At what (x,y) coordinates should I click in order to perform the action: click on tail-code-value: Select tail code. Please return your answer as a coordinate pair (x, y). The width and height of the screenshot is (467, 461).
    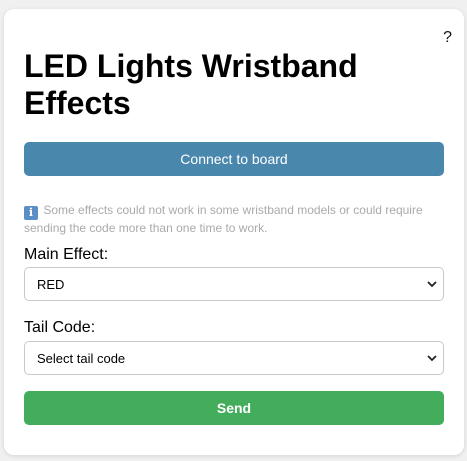
    Looking at the image, I should click on (81, 358).